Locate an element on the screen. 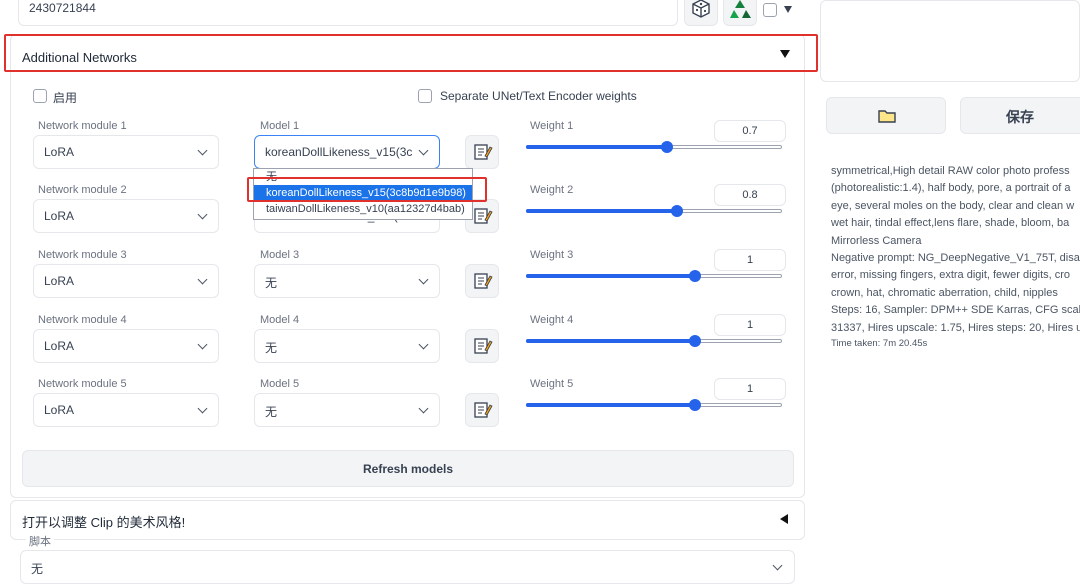  open-folder-button is located at coordinates (886, 115).